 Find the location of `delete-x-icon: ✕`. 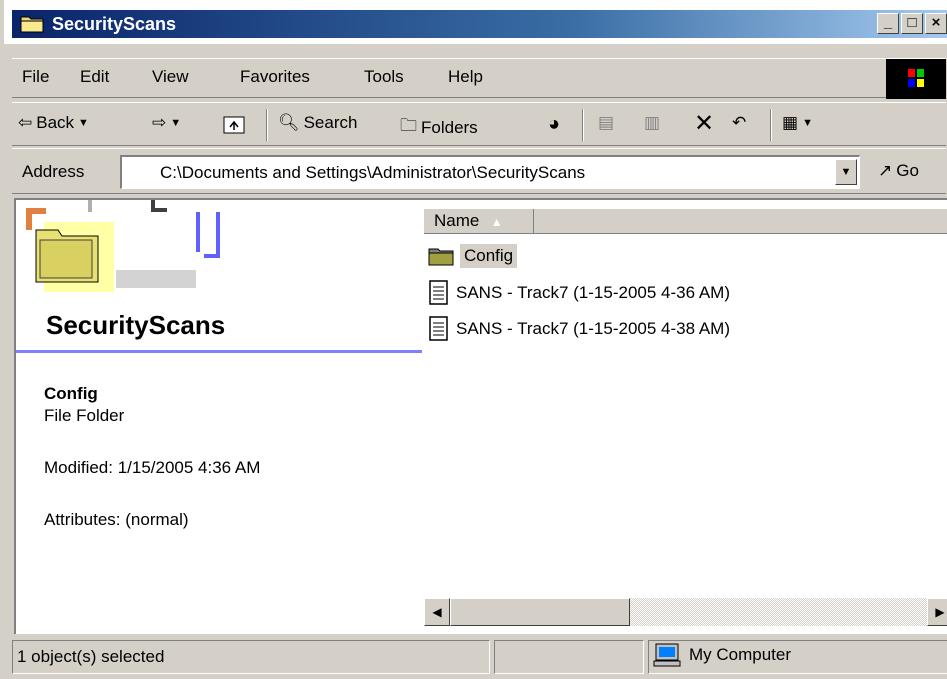

delete-x-icon: ✕ is located at coordinates (704, 123).